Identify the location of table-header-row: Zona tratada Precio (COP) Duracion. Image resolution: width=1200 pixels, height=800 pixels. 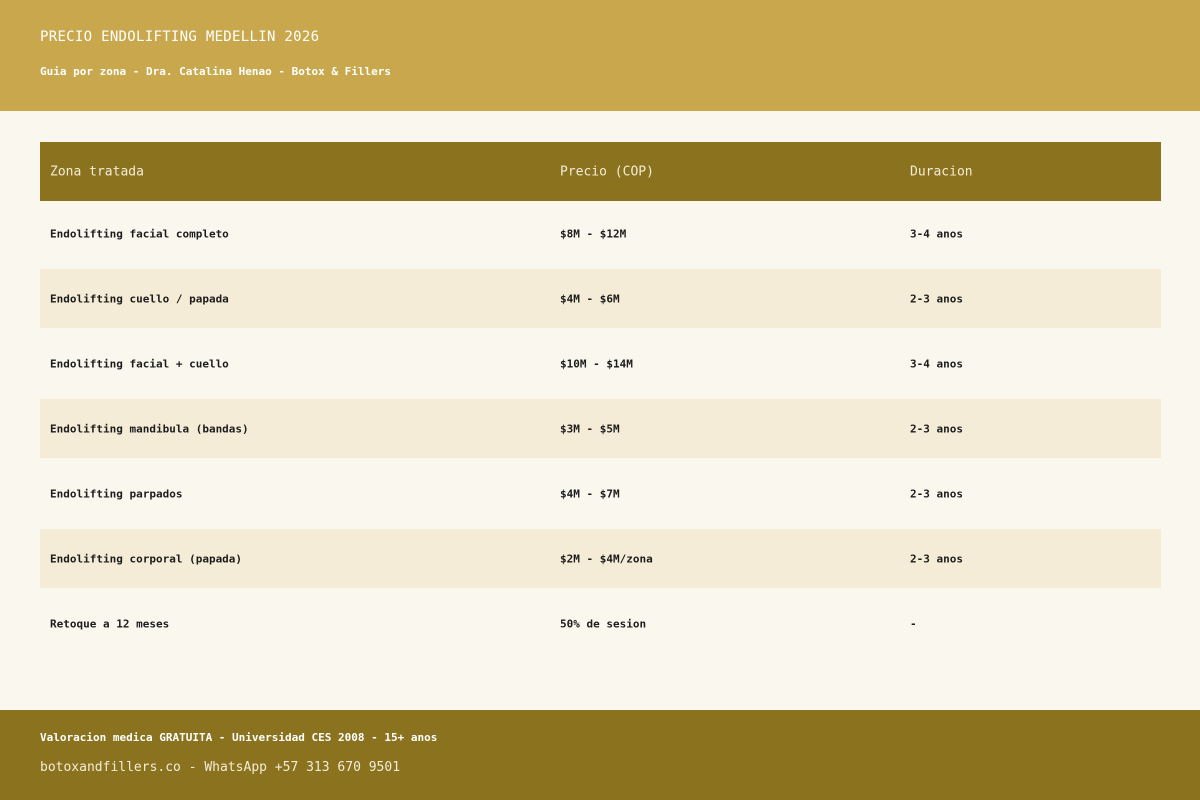
(600, 171).